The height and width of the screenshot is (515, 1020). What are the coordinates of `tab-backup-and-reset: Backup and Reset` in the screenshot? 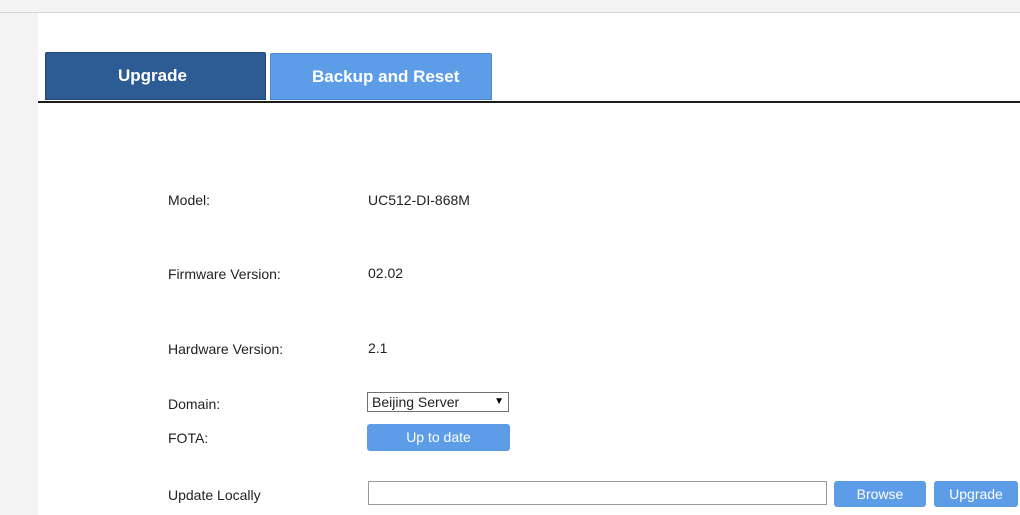 It's located at (381, 76).